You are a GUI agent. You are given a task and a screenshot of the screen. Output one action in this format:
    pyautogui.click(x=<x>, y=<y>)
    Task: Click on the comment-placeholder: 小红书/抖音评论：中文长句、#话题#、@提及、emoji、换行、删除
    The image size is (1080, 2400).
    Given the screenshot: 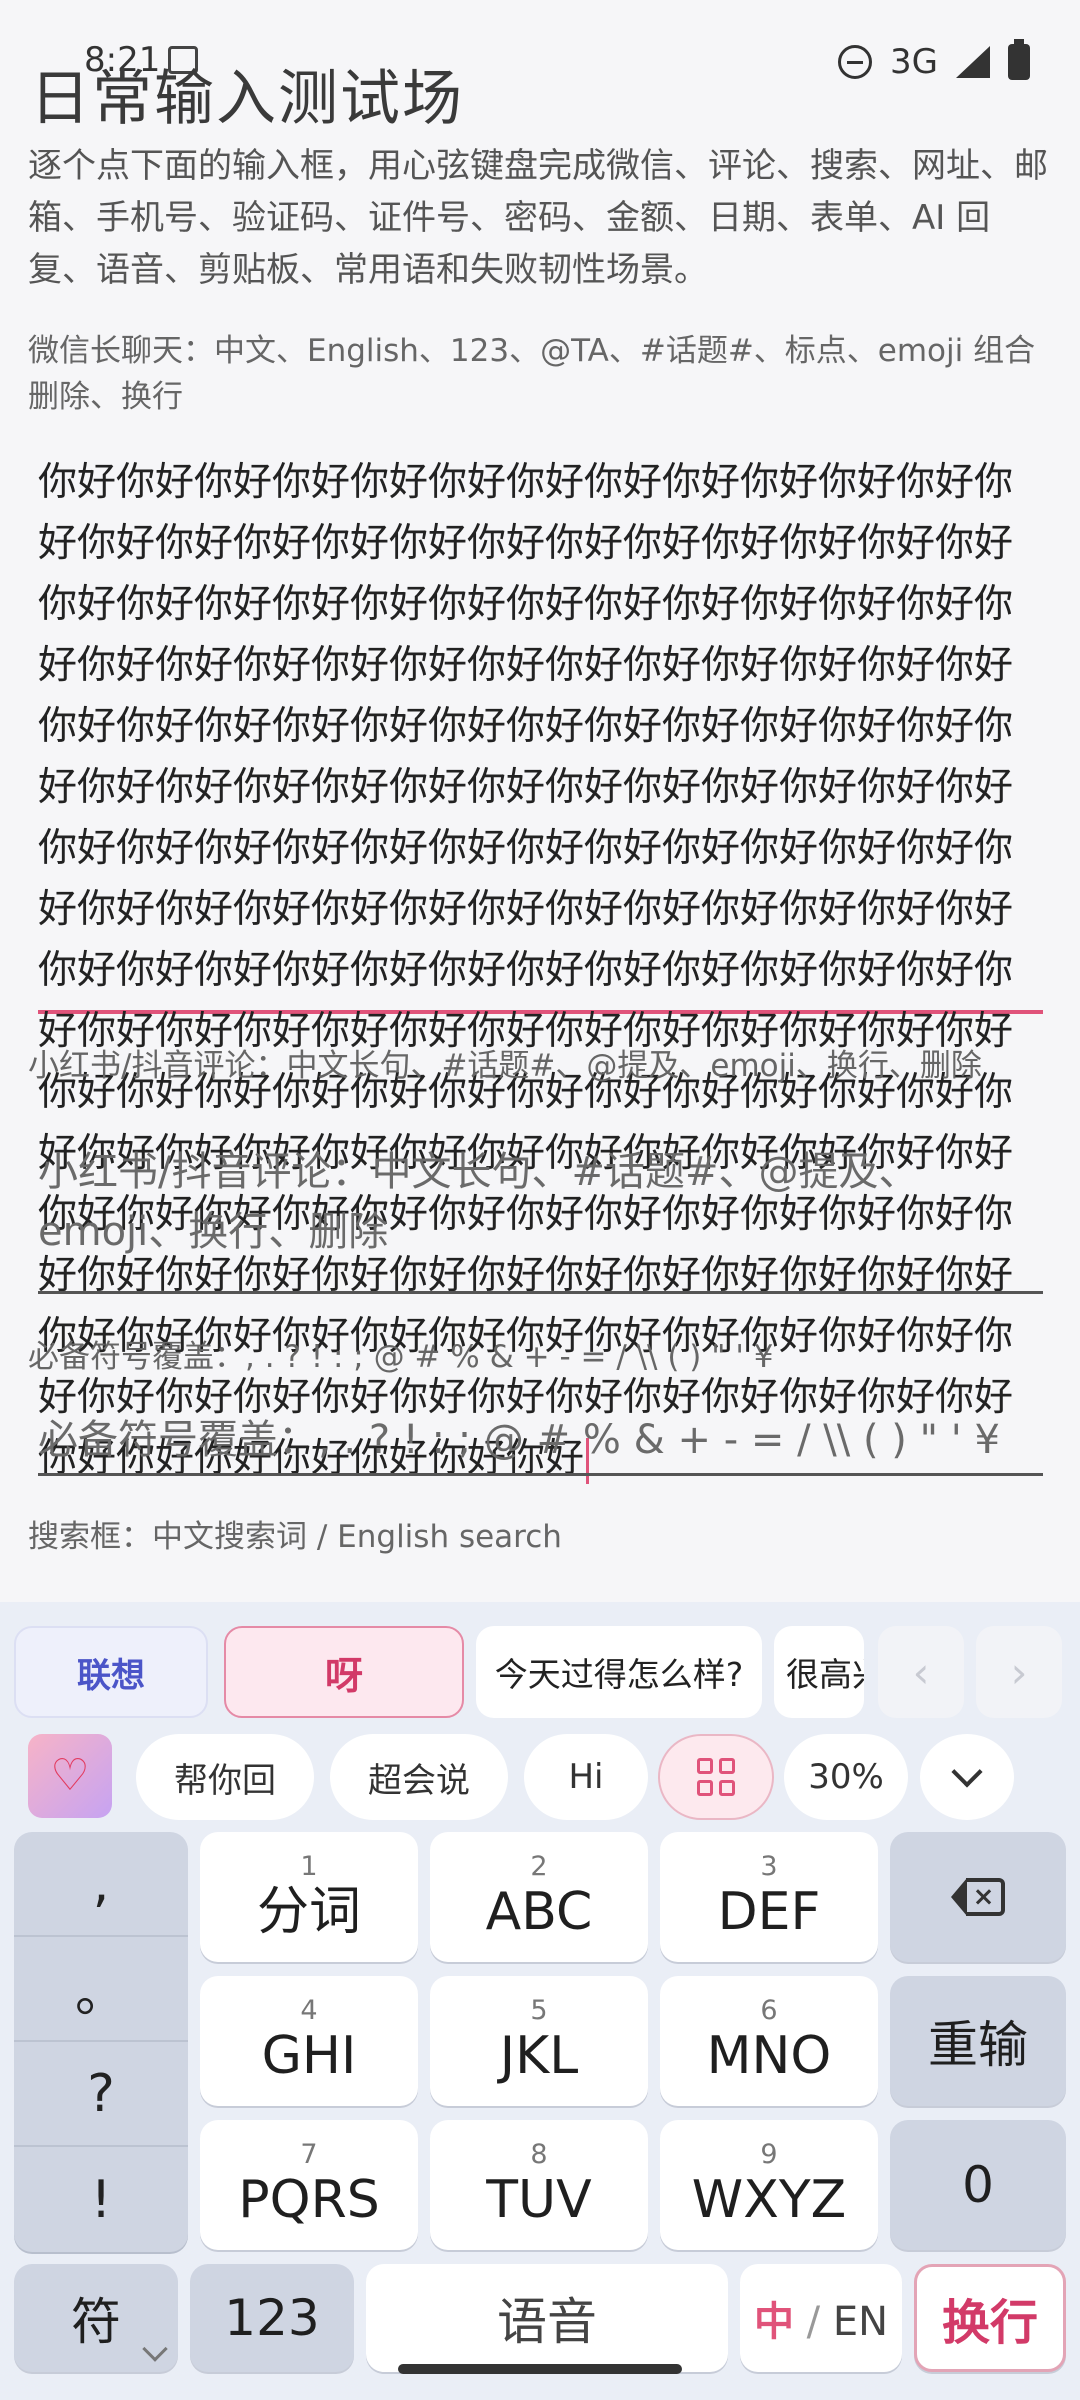 What is the action you would take?
    pyautogui.click(x=478, y=1202)
    